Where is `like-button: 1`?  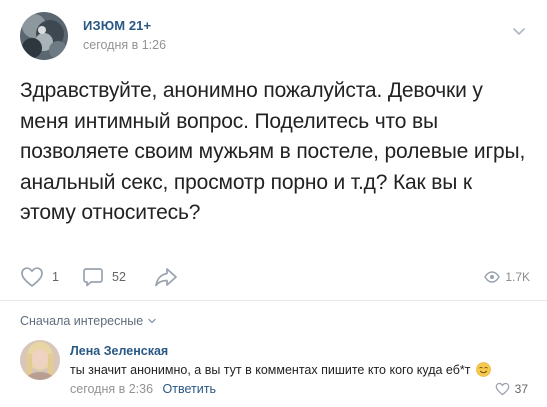 like-button: 1 is located at coordinates (39, 277).